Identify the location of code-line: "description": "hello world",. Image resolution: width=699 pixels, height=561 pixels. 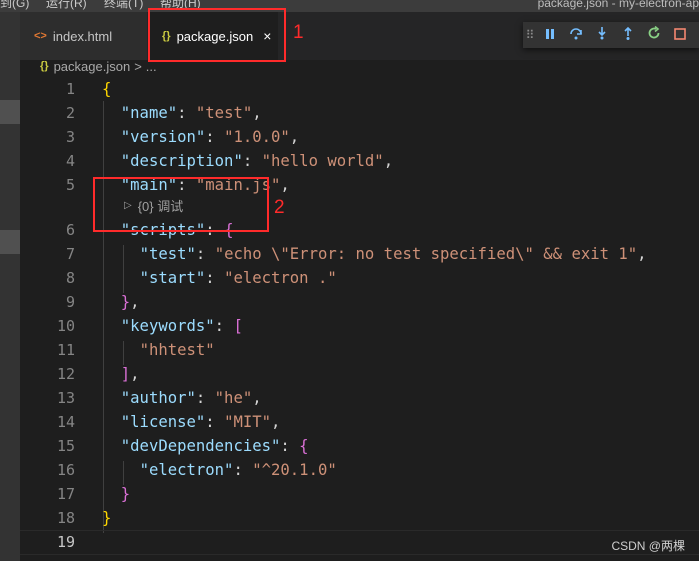
(247, 161).